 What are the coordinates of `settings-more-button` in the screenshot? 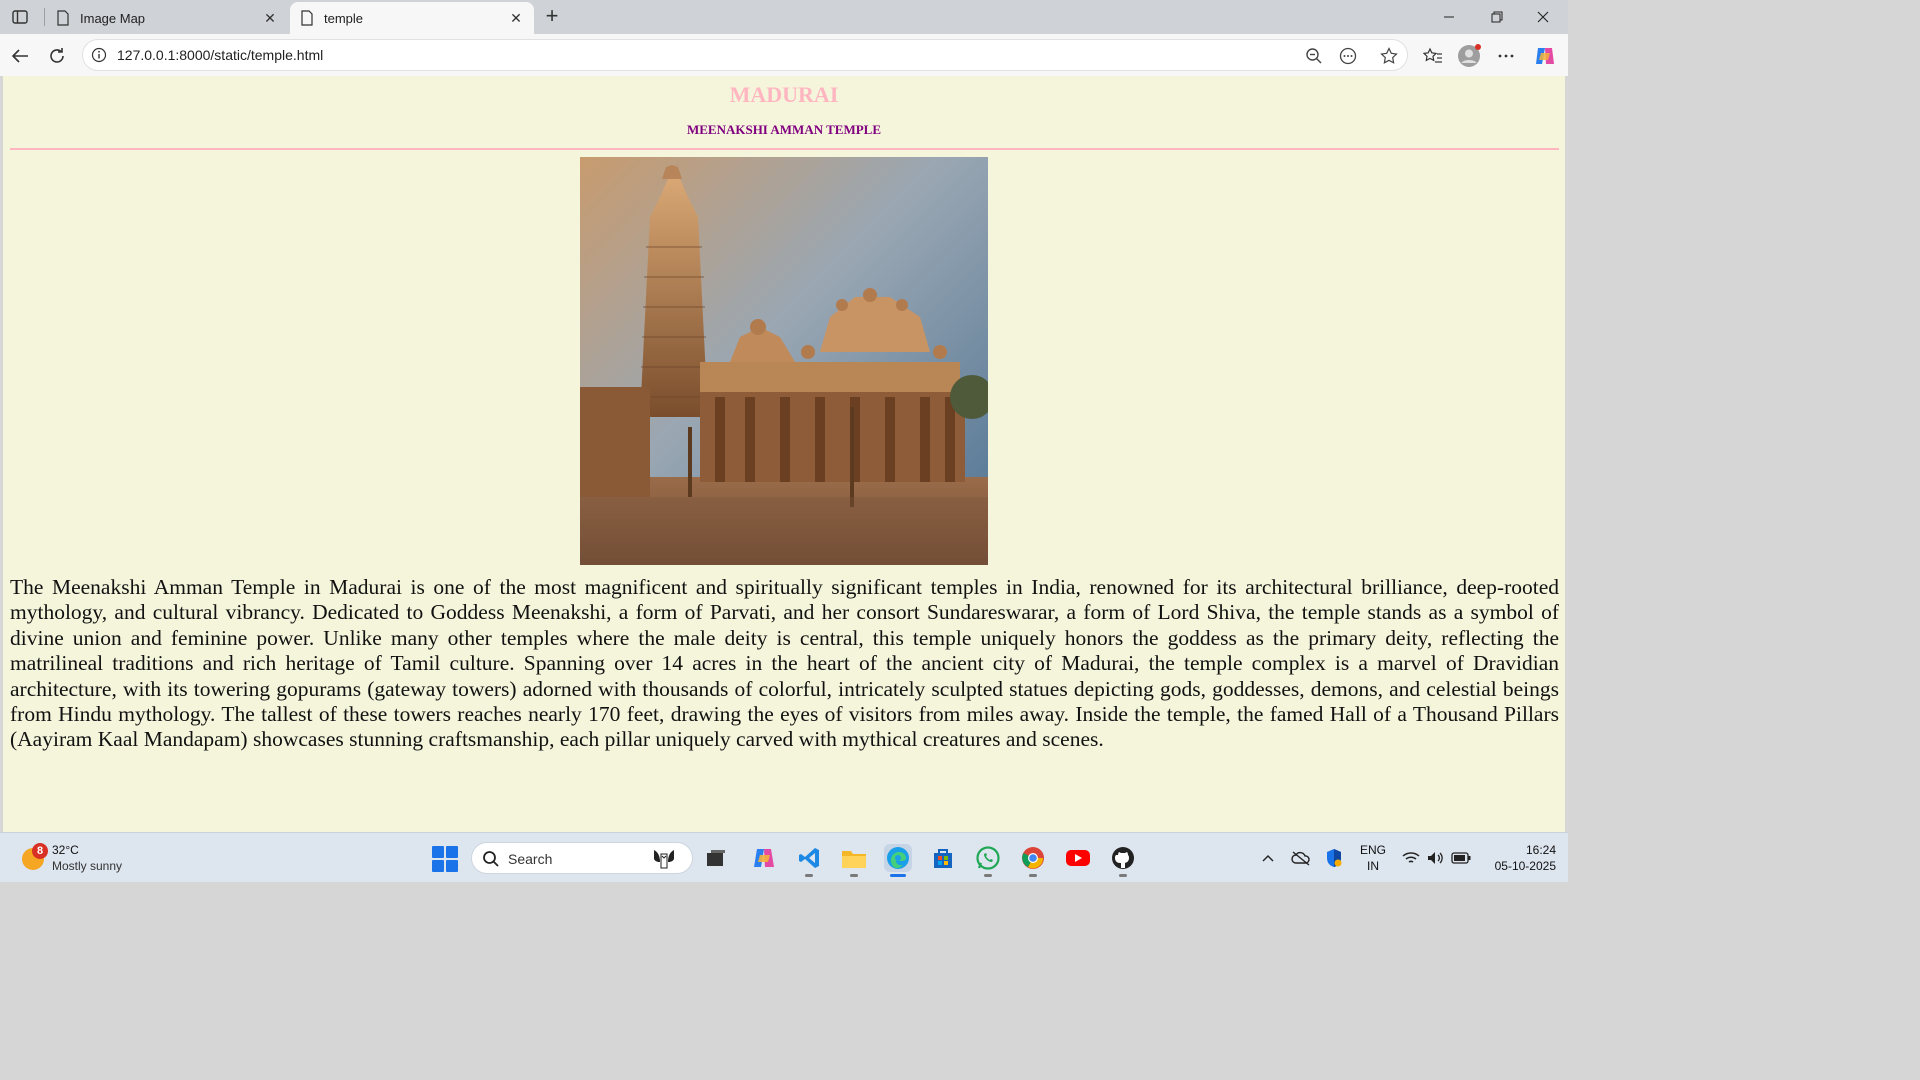 It's located at (1506, 56).